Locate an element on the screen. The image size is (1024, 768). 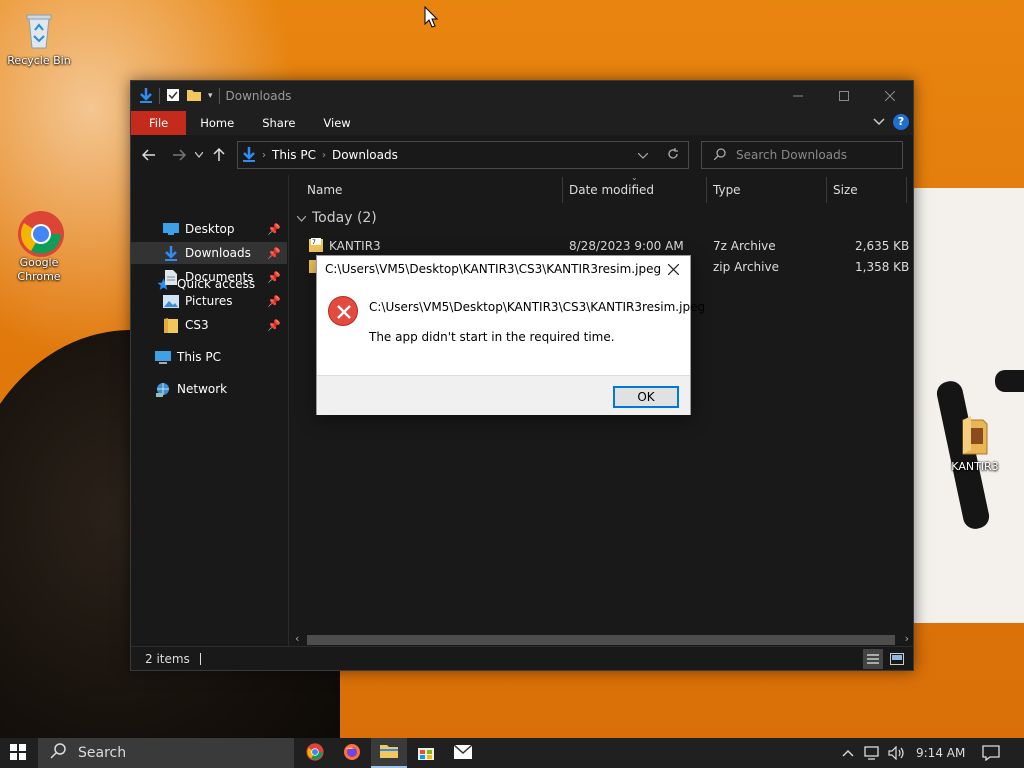
desktop-icon-label: Recycle Bin is located at coordinates (39, 60).